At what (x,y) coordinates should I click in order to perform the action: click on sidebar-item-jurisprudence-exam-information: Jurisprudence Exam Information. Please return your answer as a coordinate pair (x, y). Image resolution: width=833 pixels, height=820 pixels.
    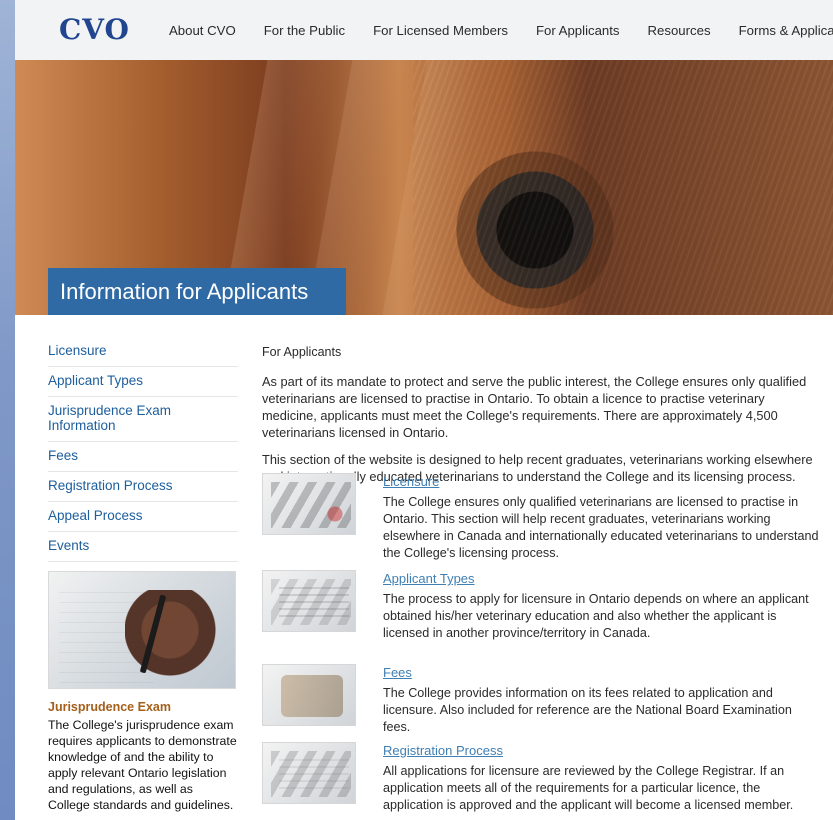
    Looking at the image, I should click on (143, 419).